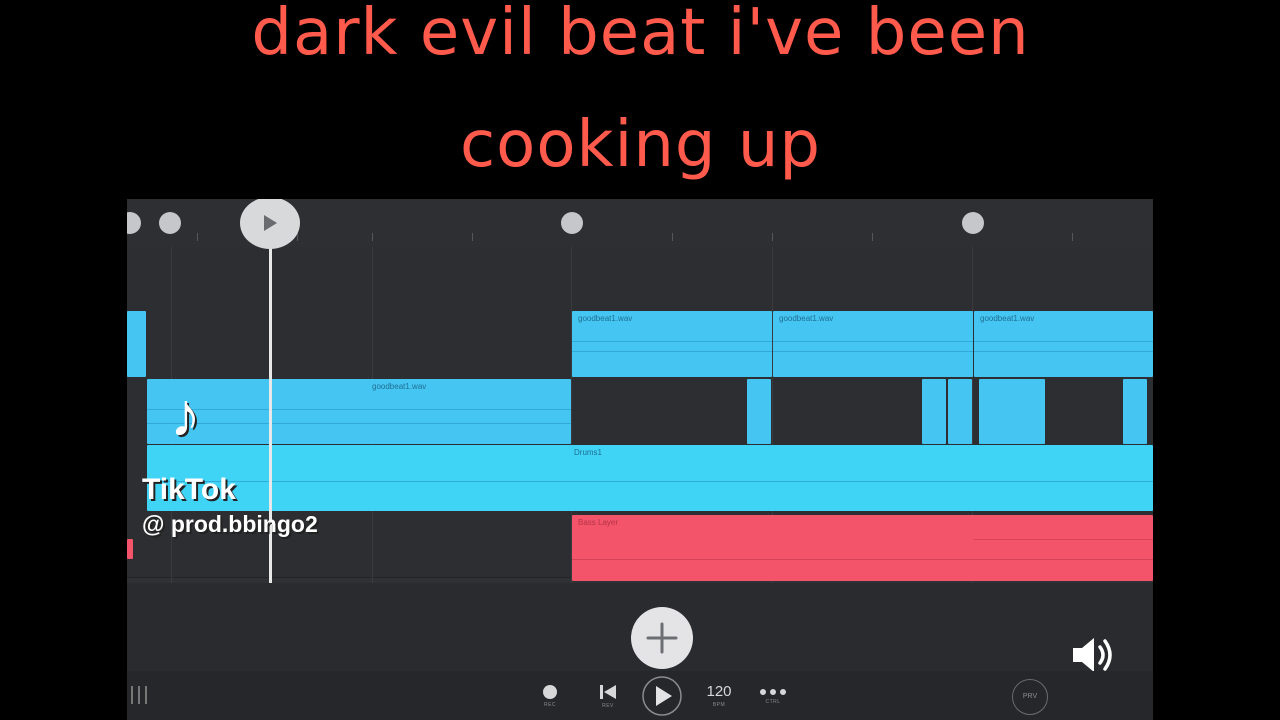 Image resolution: width=1280 pixels, height=720 pixels. I want to click on play-position-marker, so click(270, 224).